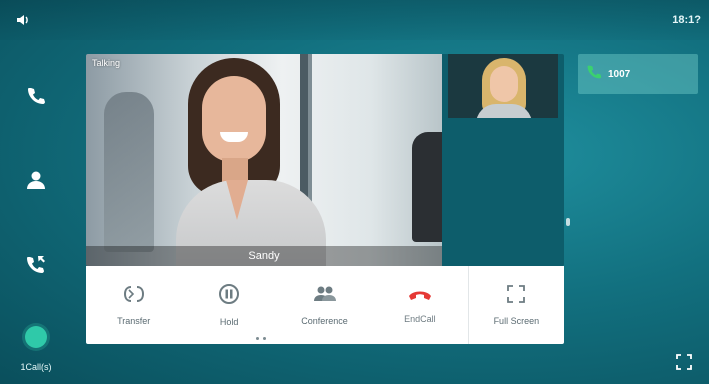 Image resolution: width=709 pixels, height=384 pixels. I want to click on status-bar: 18:1?, so click(354, 20).